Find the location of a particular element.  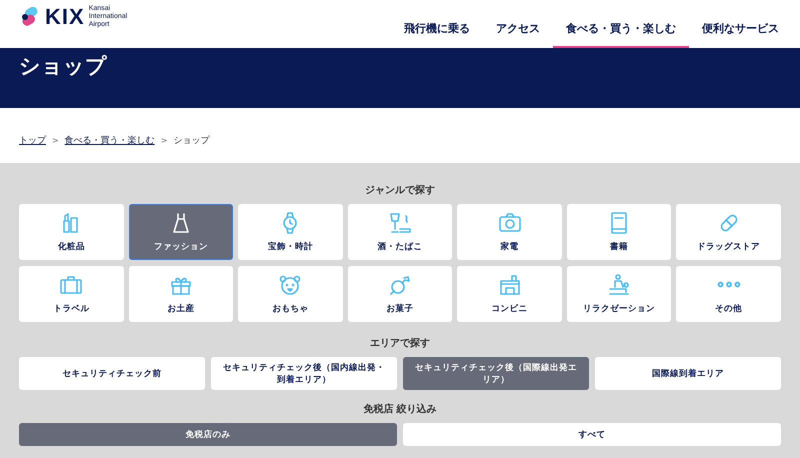

genre-tile: 家電 is located at coordinates (509, 232).